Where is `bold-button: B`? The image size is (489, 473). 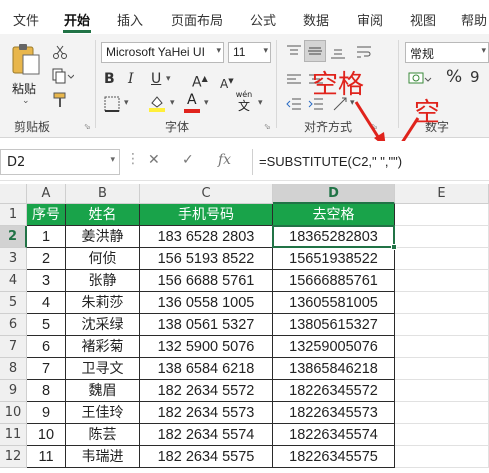
bold-button: B is located at coordinates (109, 79).